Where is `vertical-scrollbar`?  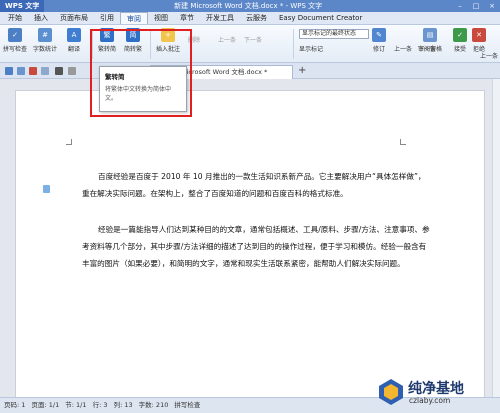 vertical-scrollbar is located at coordinates (496, 238).